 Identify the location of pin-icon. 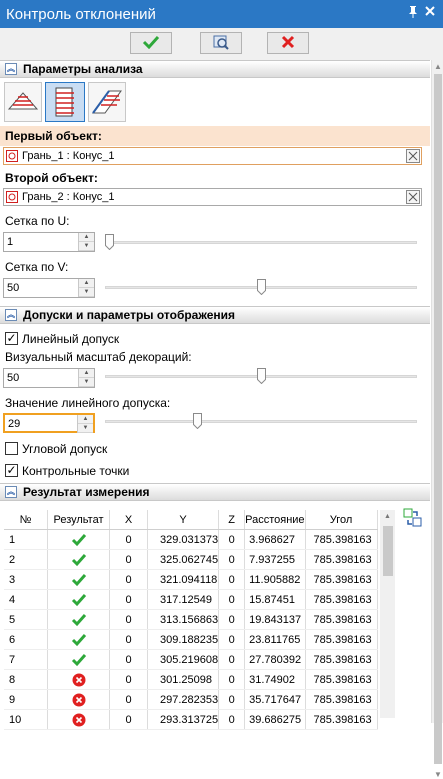
(413, 13).